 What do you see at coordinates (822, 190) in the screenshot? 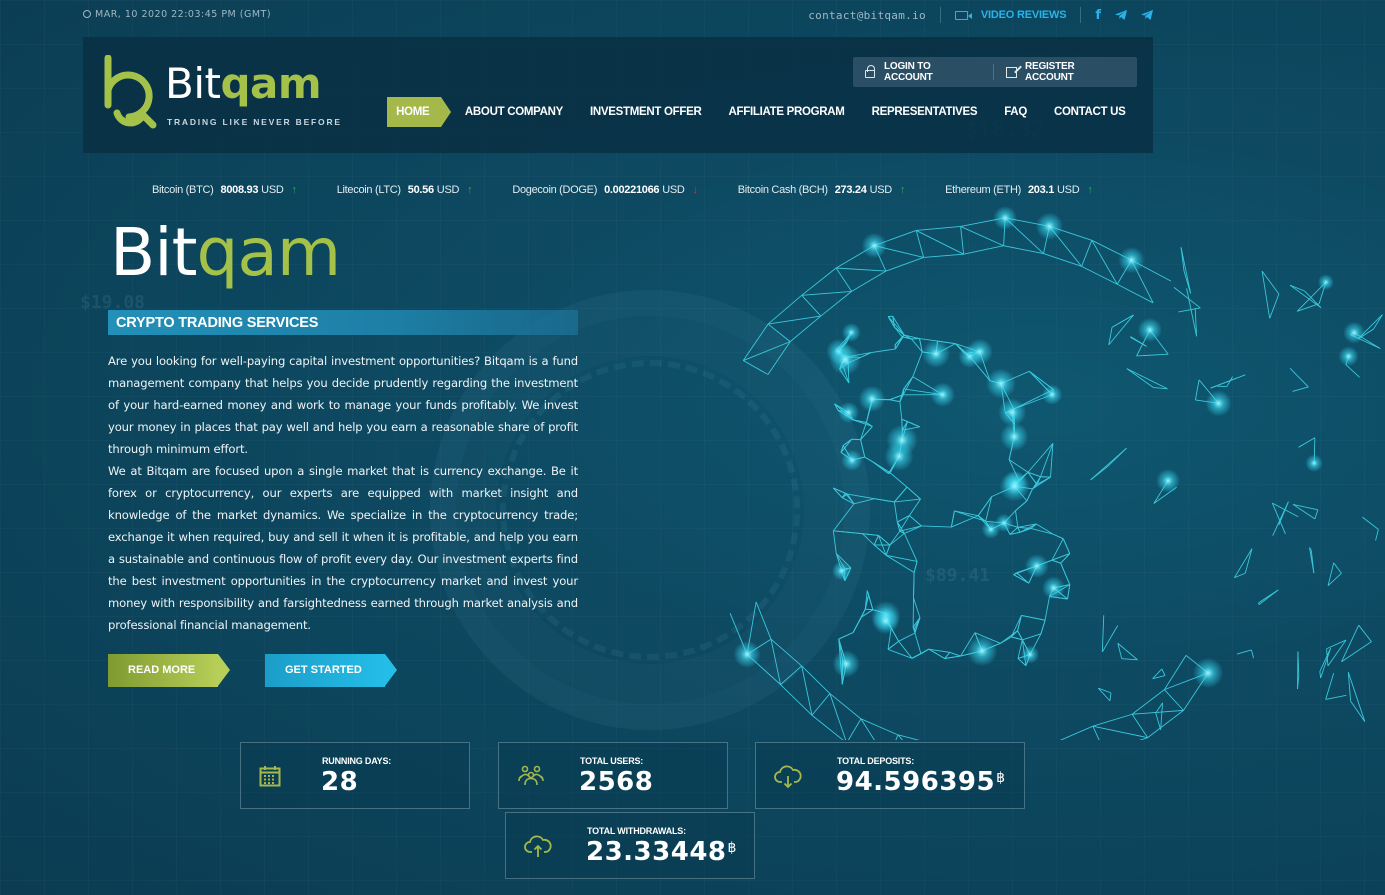
I see `ticker-item: Bitcoin Cash (BCH) 273.24 USD ↑` at bounding box center [822, 190].